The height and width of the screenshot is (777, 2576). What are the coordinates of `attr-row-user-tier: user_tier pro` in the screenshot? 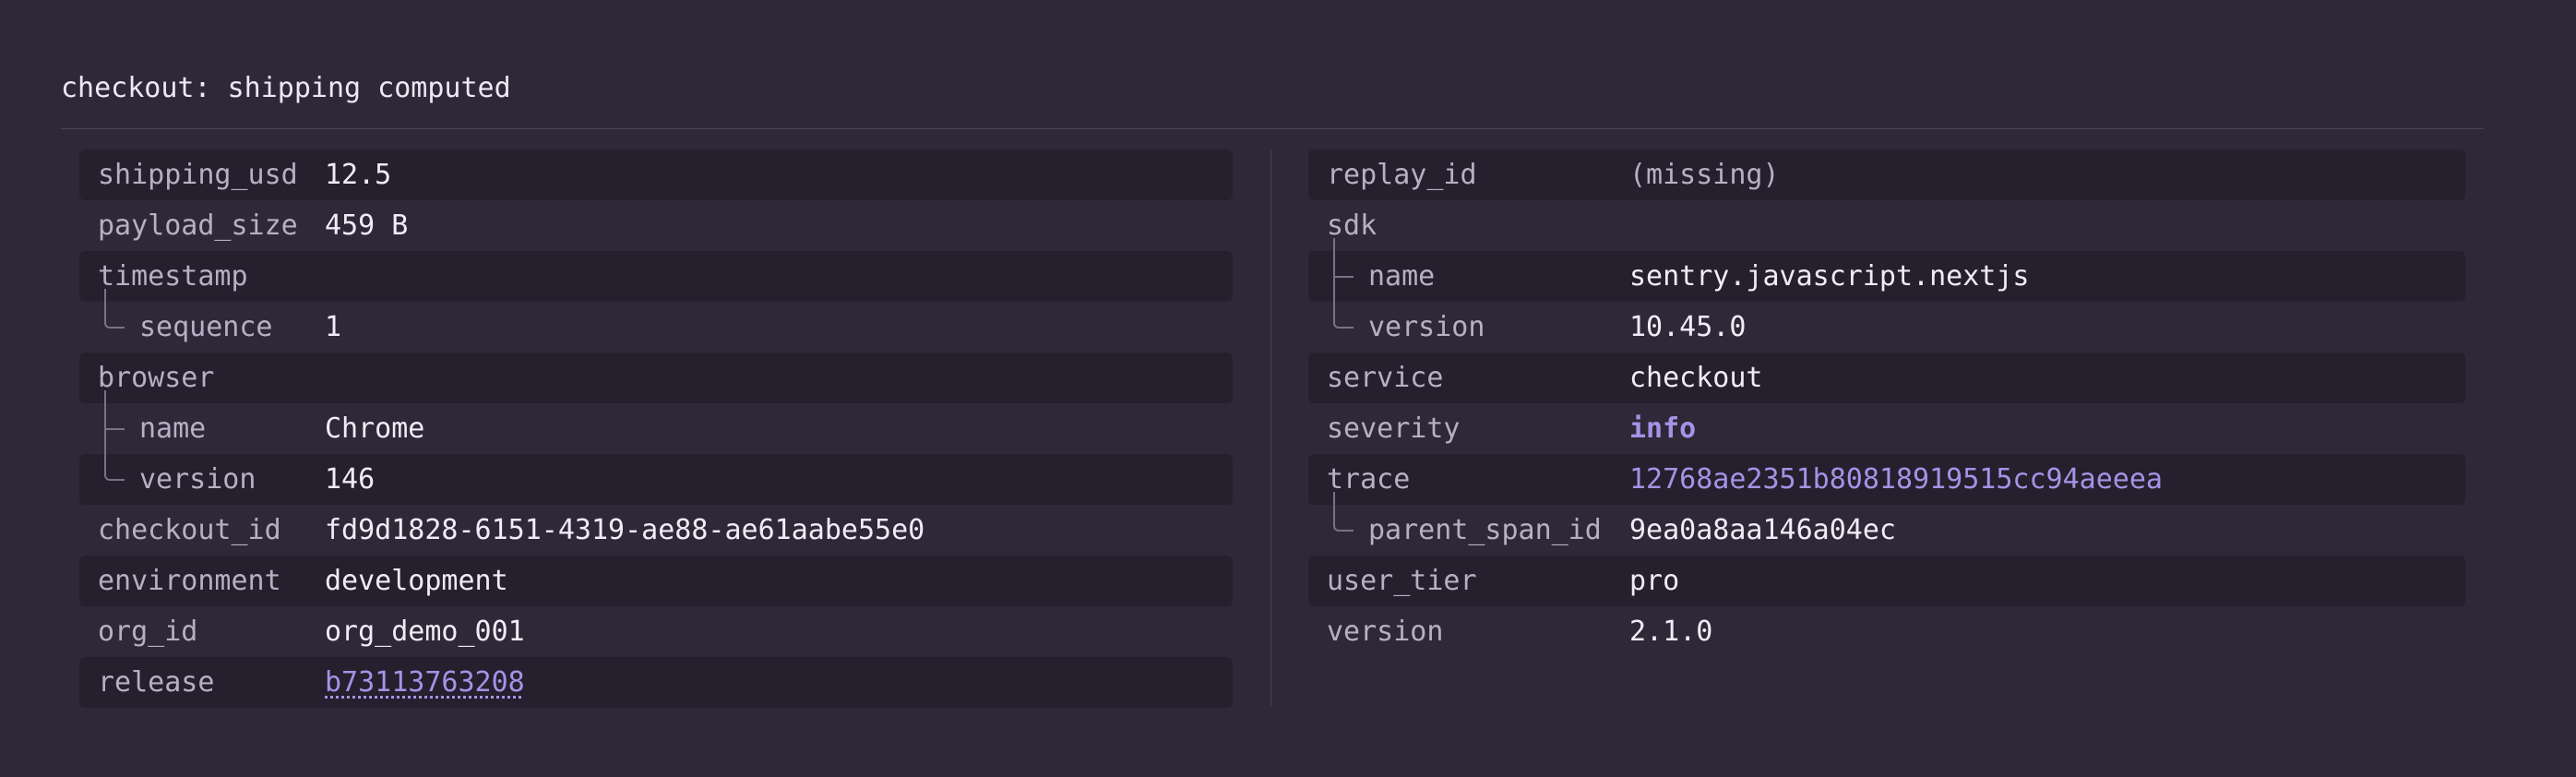 It's located at (1887, 581).